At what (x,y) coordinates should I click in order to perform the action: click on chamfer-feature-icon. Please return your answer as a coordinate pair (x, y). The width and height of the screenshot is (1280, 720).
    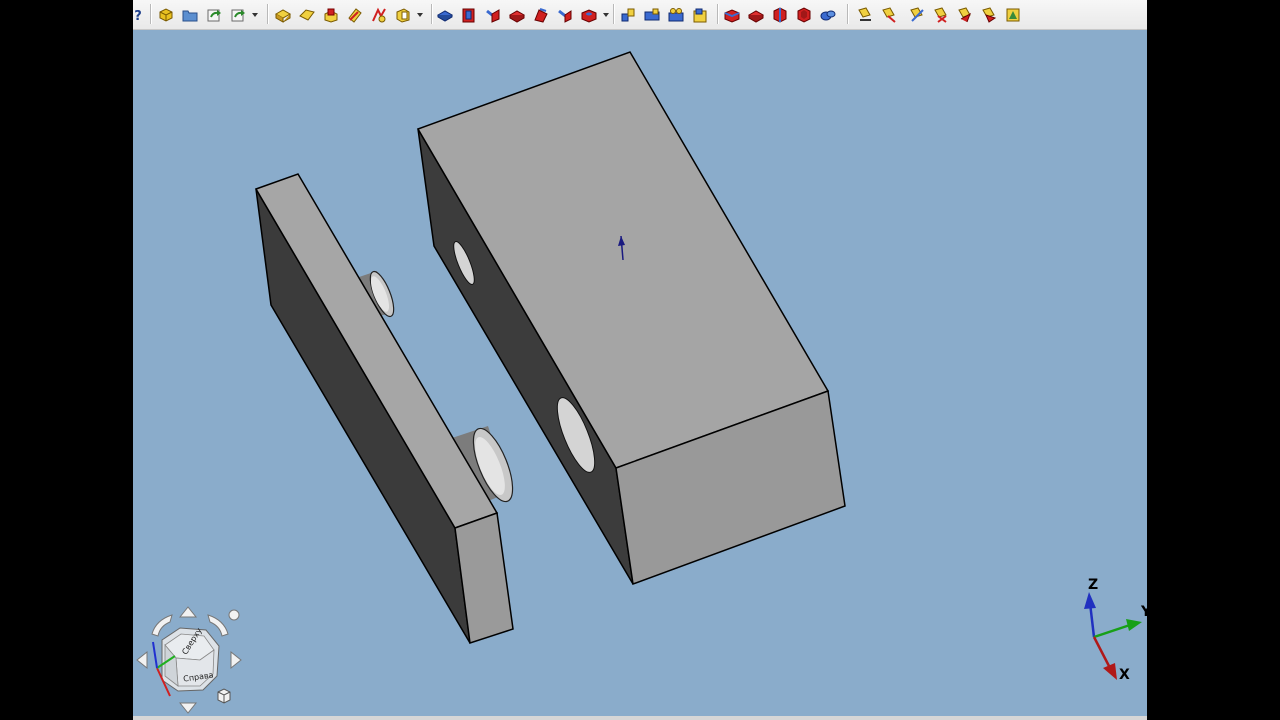
    Looking at the image, I should click on (756, 15).